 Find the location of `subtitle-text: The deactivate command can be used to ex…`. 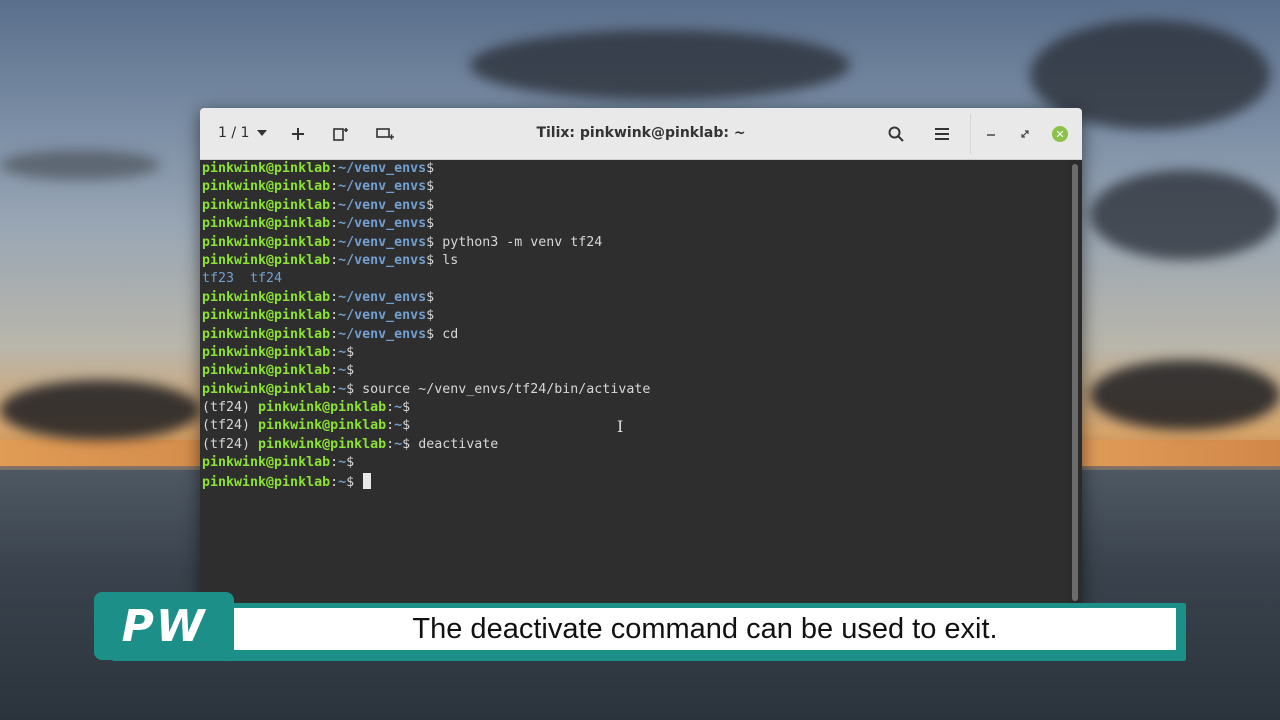

subtitle-text: The deactivate command can be used to ex… is located at coordinates (705, 628).